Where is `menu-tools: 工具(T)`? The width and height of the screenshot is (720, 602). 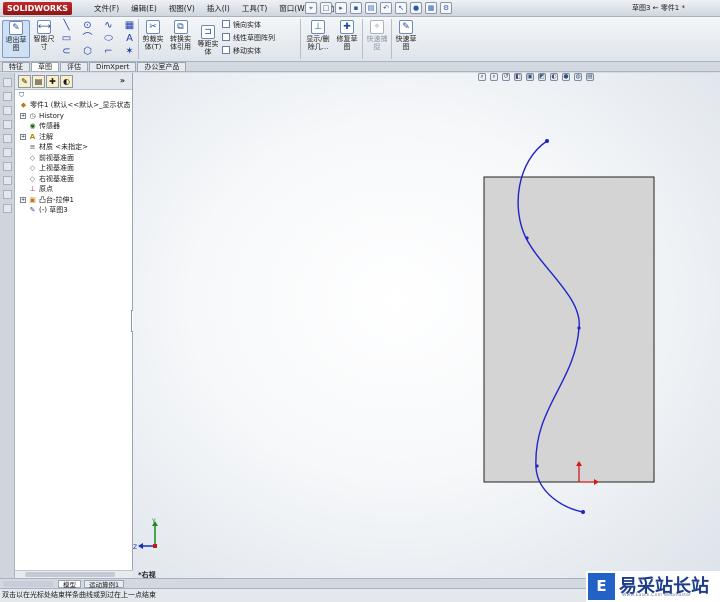
menu-tools: 工具(T) is located at coordinates (254, 8).